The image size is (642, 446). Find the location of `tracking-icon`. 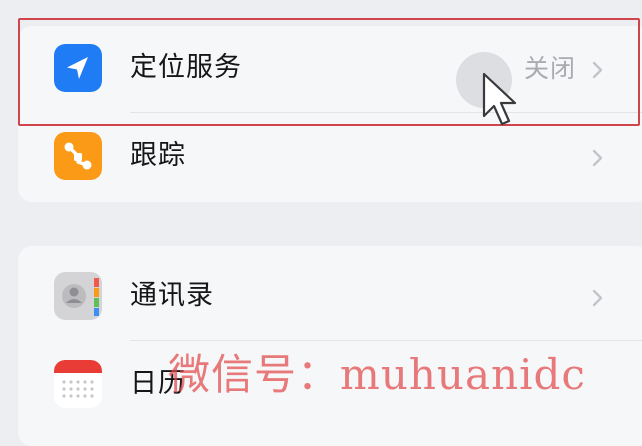

tracking-icon is located at coordinates (78, 156).